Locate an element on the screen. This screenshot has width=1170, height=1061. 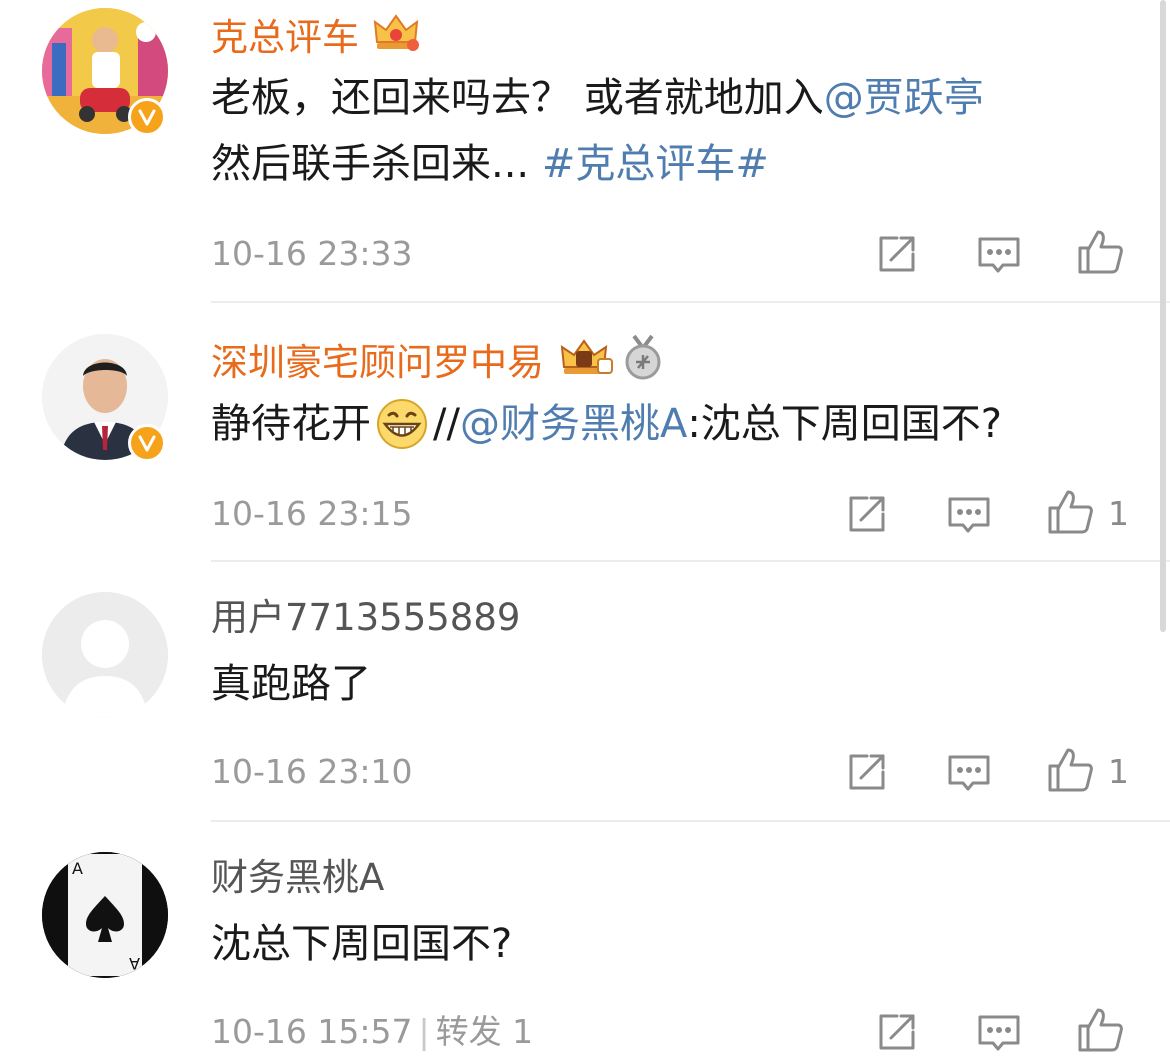
comment-text: 真跑路了 is located at coordinates (291, 684).